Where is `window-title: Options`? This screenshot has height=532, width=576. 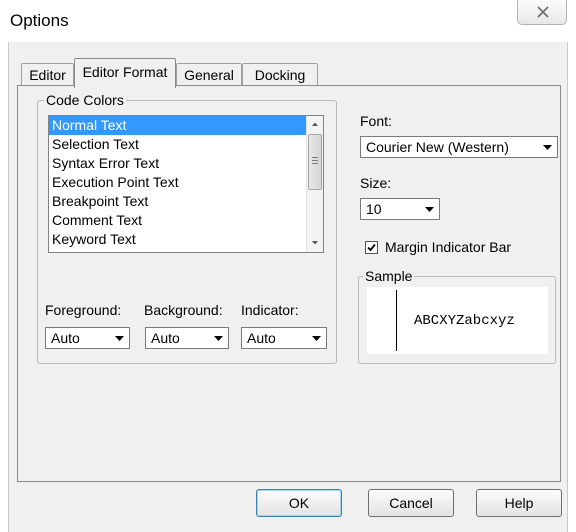 window-title: Options is located at coordinates (39, 20).